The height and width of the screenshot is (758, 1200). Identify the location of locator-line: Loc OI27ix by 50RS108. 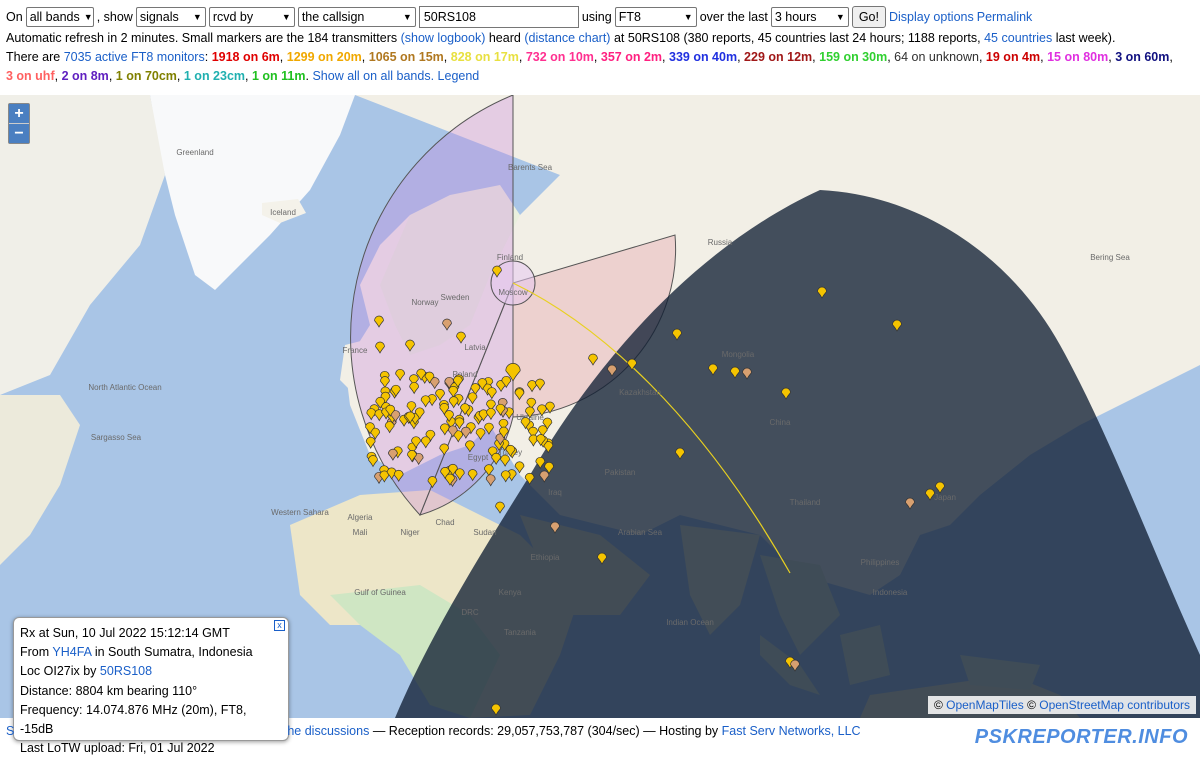
(151, 671).